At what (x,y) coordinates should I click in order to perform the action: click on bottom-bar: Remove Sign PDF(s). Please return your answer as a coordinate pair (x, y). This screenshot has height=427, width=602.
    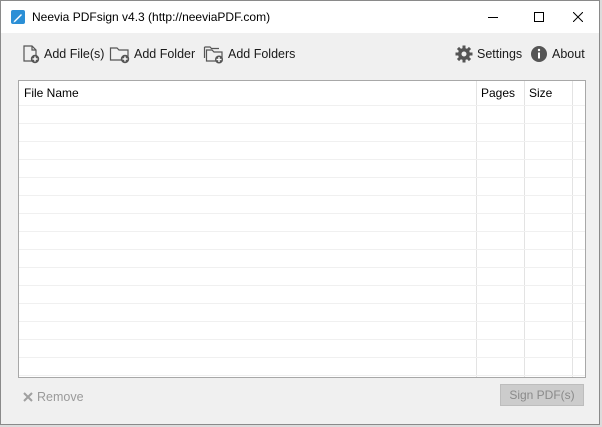
    Looking at the image, I should click on (300, 397).